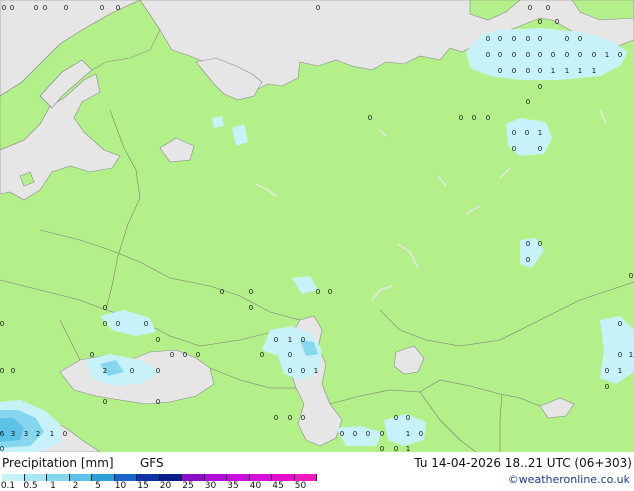  I want to click on valid-time: Tu 14-04-2026 18..21 UTC (06+303), so click(523, 463).